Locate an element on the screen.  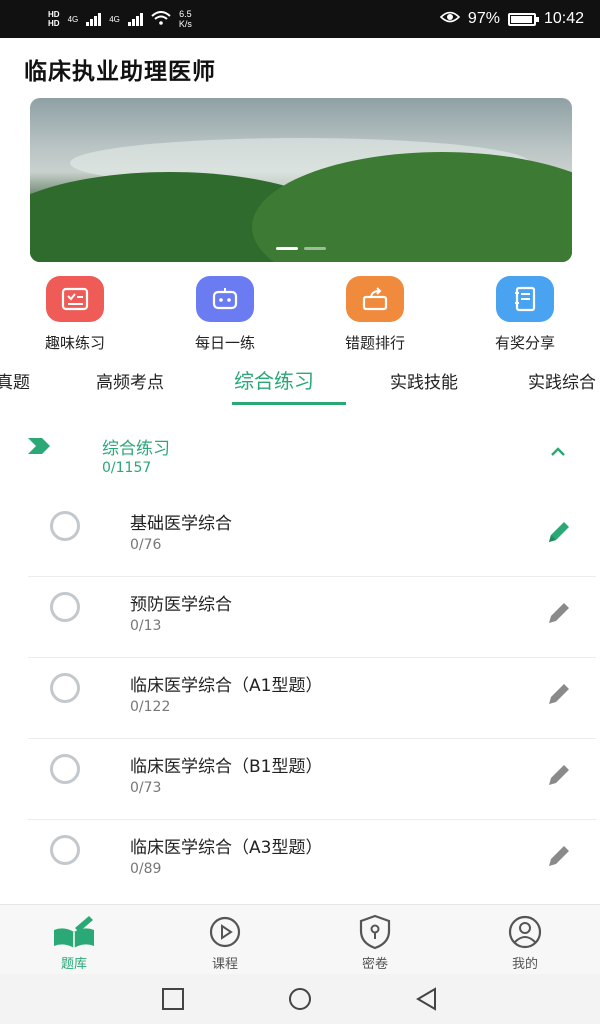
clock: 10:42 is located at coordinates (563, 18).